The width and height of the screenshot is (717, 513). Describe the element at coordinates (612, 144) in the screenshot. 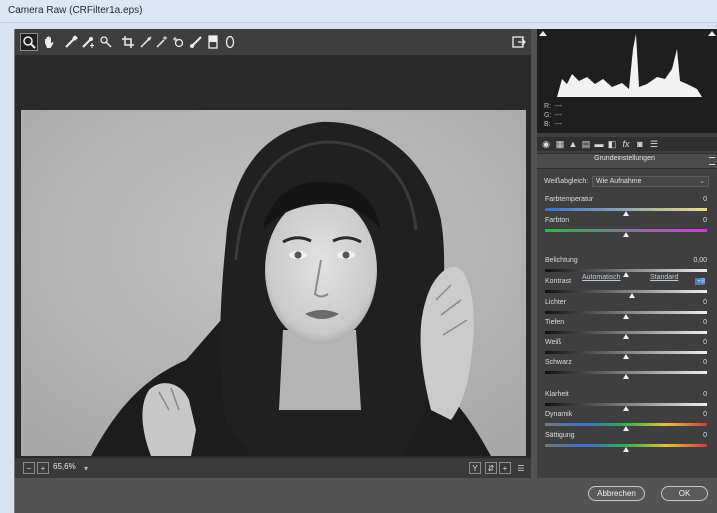

I see `lens-corrections-tab-icon: ◧` at that location.